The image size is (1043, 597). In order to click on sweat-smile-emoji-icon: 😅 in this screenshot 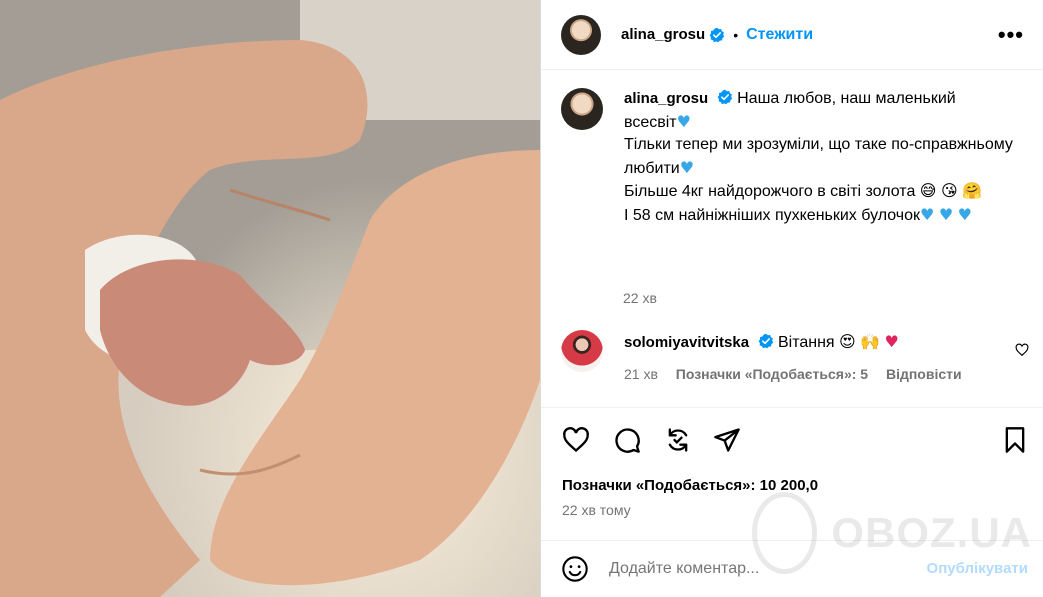, I will do `click(928, 190)`.